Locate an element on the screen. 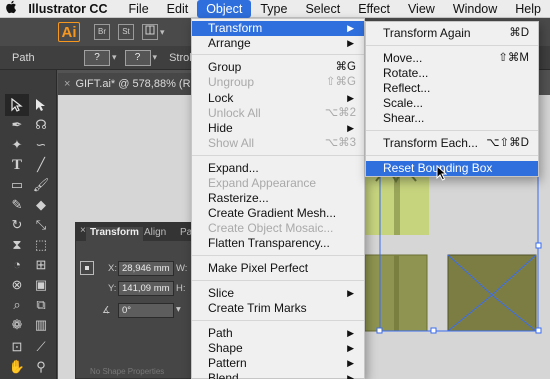 The image size is (550, 379). transform-y-row: Y: 141,09 mm H: is located at coordinates (136, 291).